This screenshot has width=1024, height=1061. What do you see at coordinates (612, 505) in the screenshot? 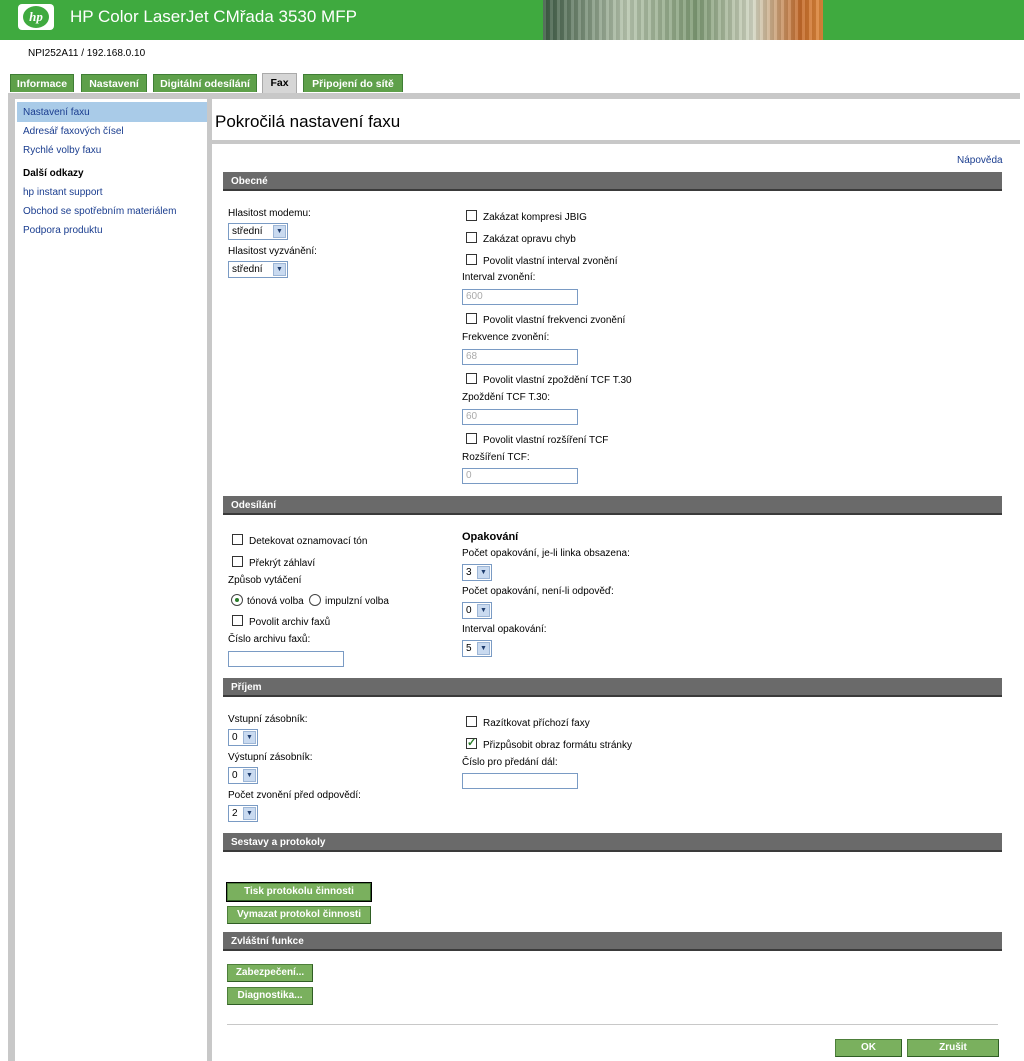
I see `section-sending-header: Odesílání` at bounding box center [612, 505].